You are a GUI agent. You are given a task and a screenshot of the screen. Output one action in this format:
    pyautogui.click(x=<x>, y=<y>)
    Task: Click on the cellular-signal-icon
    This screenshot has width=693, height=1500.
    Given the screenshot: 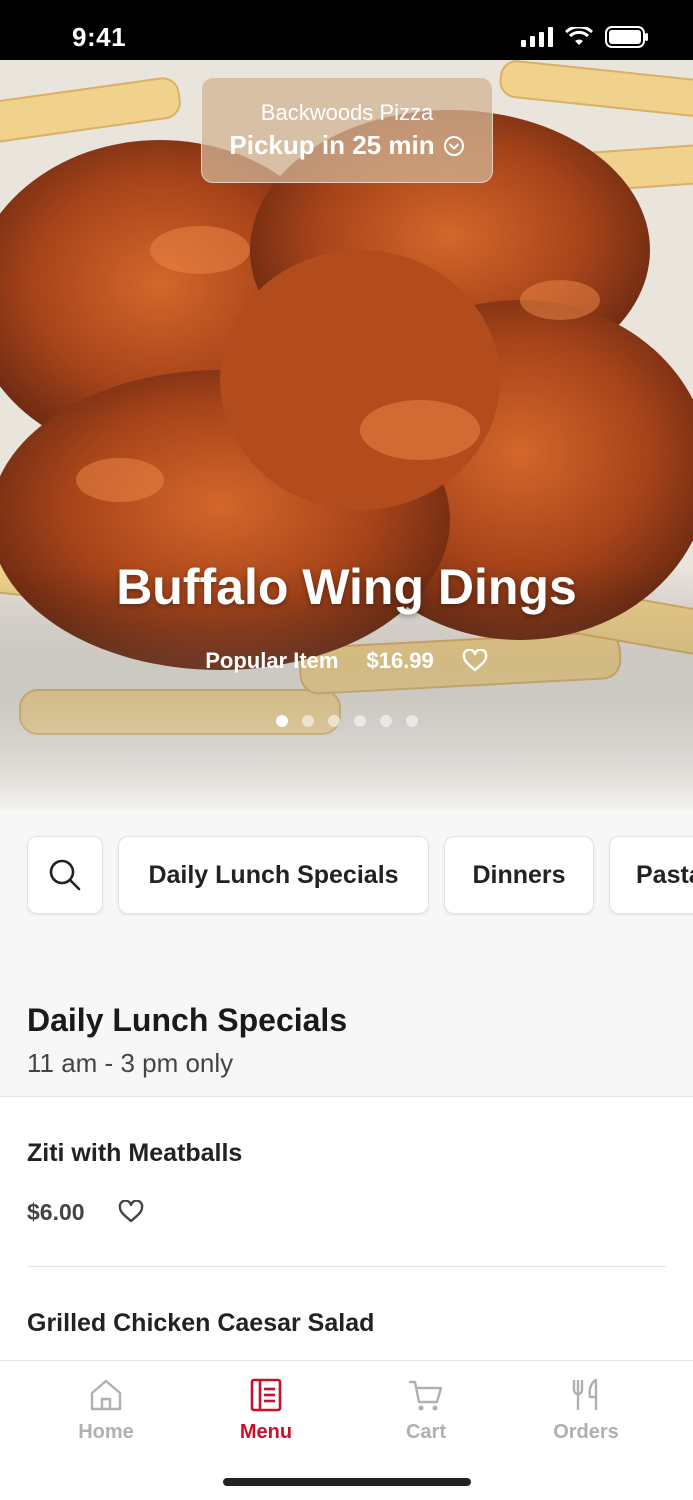 What is the action you would take?
    pyautogui.click(x=537, y=37)
    